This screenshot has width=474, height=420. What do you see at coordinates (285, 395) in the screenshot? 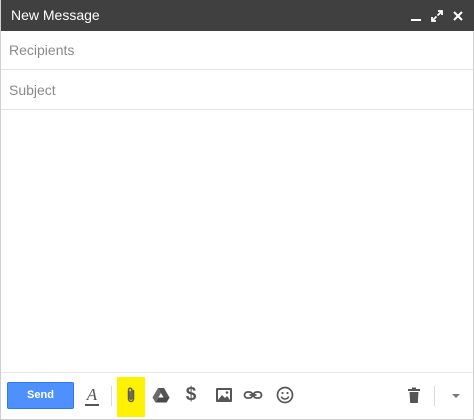
I see `emoji-icon` at bounding box center [285, 395].